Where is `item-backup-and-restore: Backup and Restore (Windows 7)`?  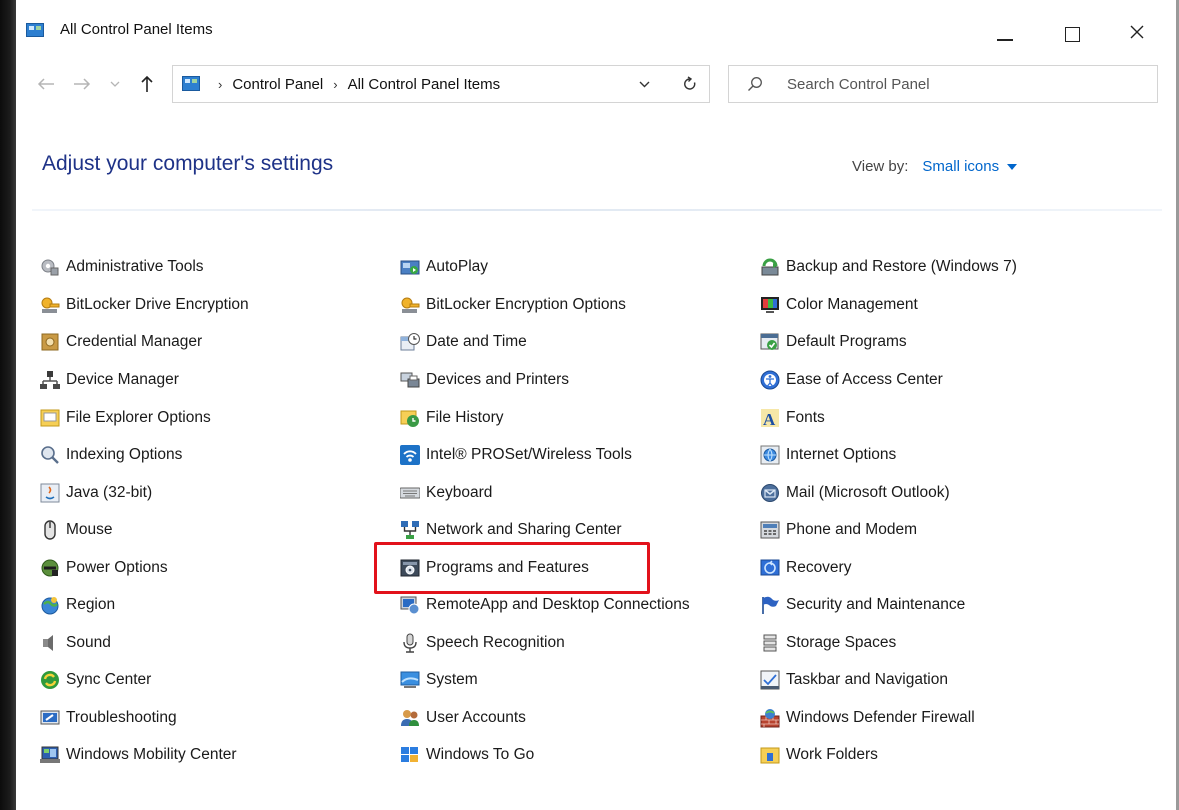 item-backup-and-restore: Backup and Restore (Windows 7) is located at coordinates (888, 267).